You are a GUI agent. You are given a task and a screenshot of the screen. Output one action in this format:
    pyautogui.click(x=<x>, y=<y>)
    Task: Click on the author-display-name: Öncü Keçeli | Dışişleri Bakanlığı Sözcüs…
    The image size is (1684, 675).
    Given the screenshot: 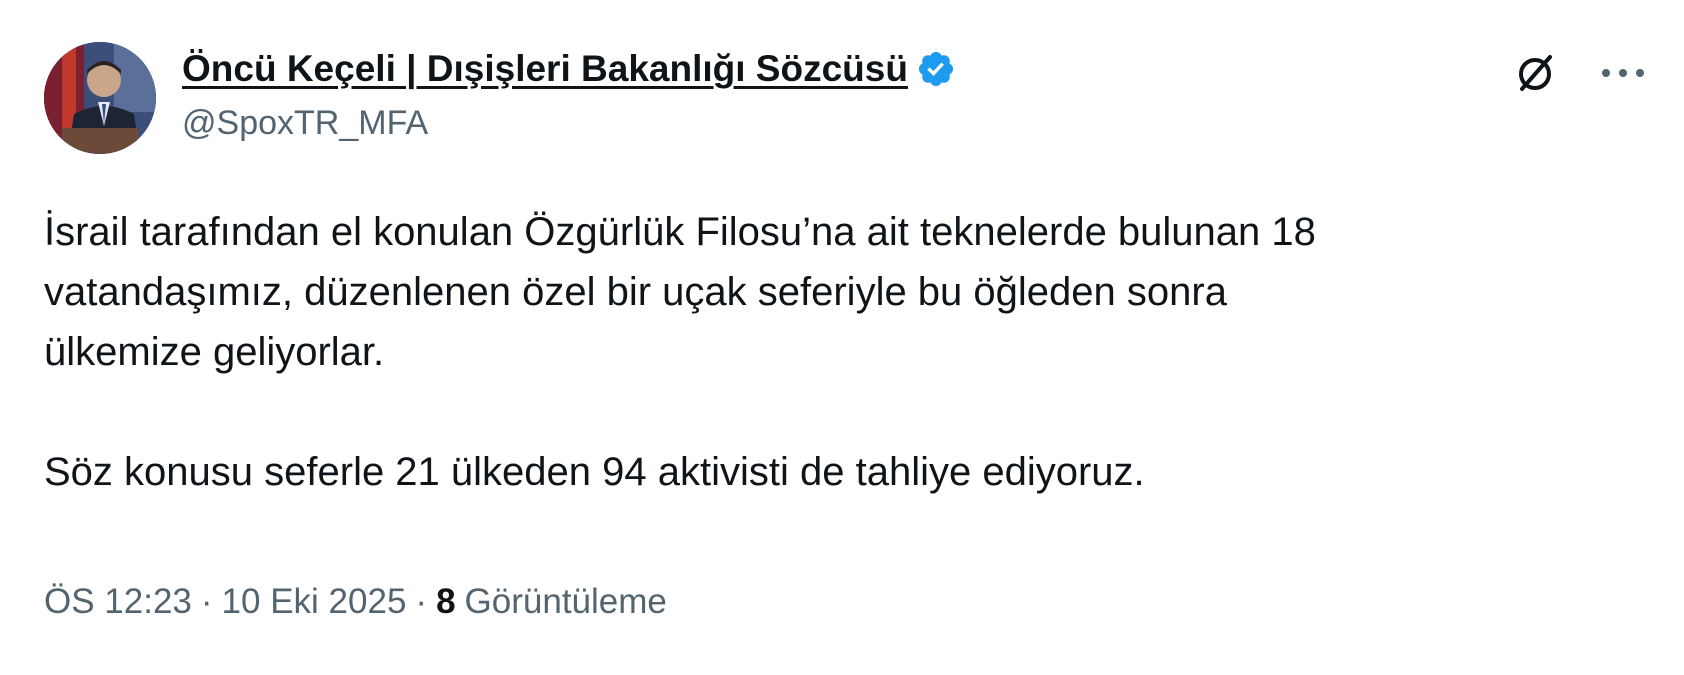 What is the action you would take?
    pyautogui.click(x=545, y=69)
    